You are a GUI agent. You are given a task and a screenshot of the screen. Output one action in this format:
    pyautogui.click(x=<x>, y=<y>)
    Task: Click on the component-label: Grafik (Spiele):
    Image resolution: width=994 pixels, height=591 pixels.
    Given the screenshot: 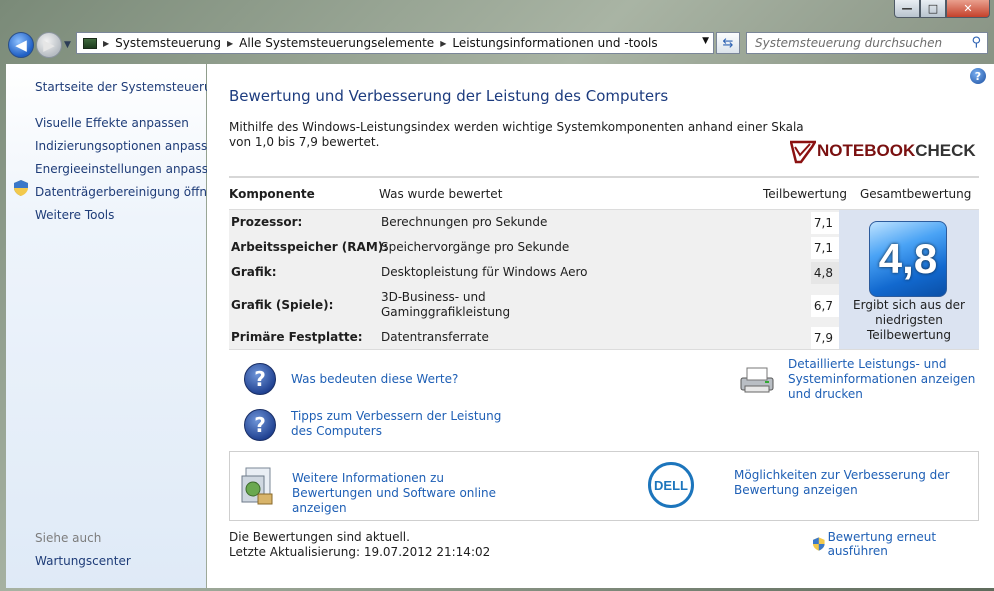 What is the action you would take?
    pyautogui.click(x=282, y=305)
    